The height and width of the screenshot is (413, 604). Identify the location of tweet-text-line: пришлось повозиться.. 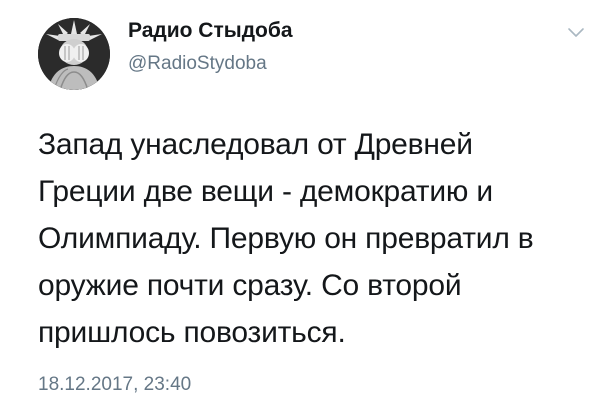
(192, 332).